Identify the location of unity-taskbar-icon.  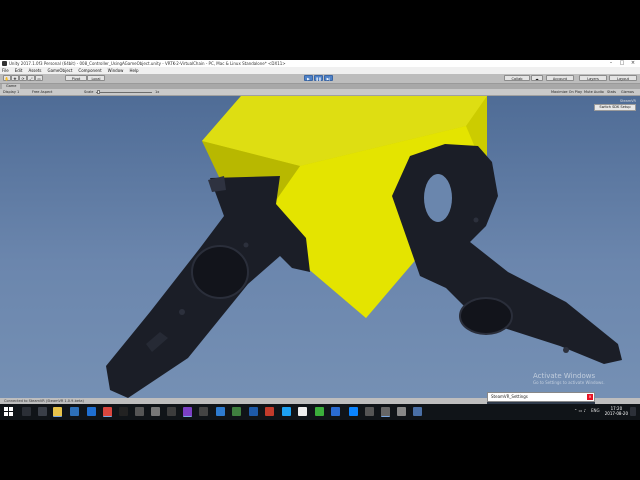
(171, 411).